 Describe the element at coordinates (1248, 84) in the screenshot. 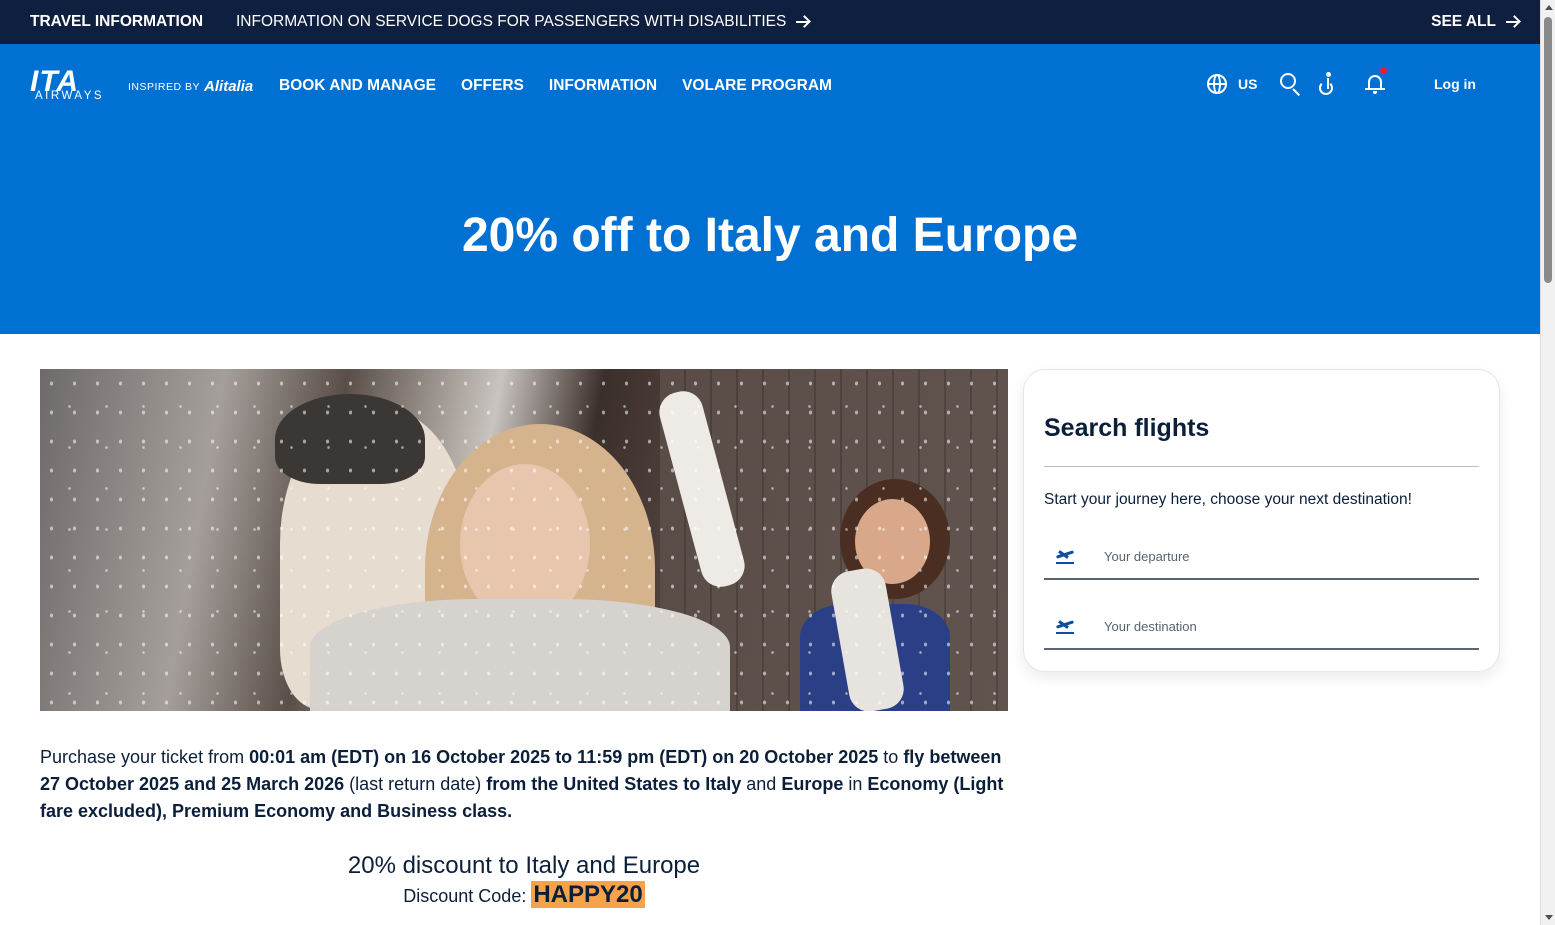

I see `language-code: US` at that location.